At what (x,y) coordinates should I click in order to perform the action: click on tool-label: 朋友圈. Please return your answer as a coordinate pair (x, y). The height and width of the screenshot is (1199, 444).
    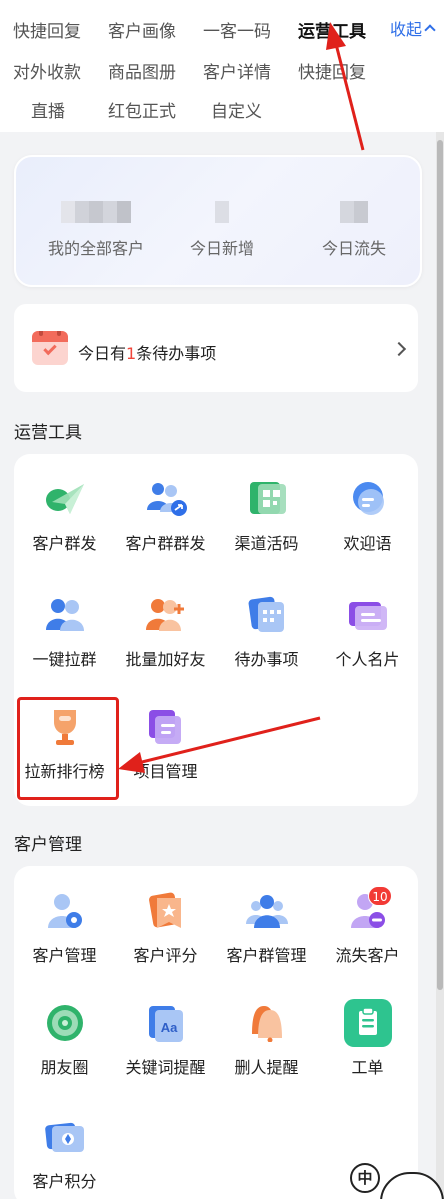
    Looking at the image, I should click on (64, 1067).